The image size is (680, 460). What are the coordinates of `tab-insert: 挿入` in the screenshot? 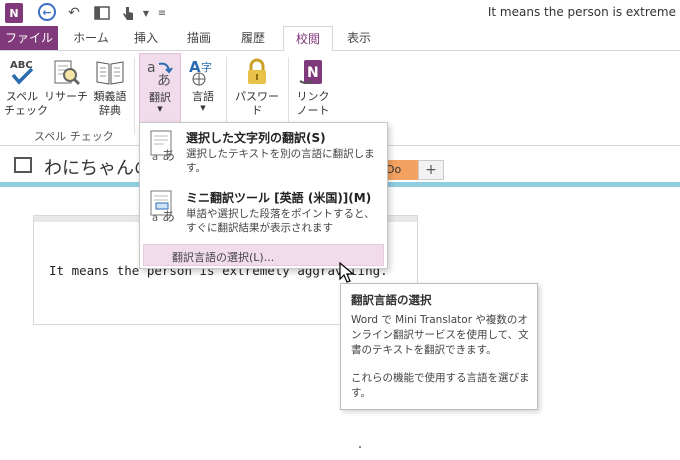 It's located at (146, 38).